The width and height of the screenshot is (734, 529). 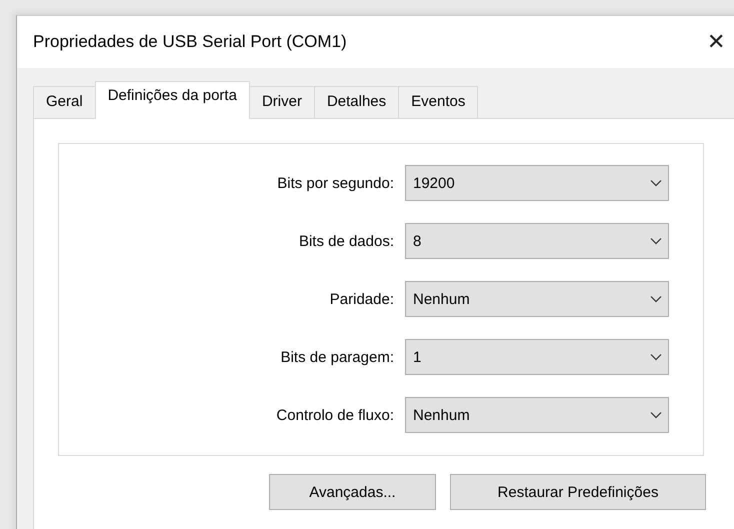 I want to click on field-label: Bits de dados:, so click(x=346, y=241).